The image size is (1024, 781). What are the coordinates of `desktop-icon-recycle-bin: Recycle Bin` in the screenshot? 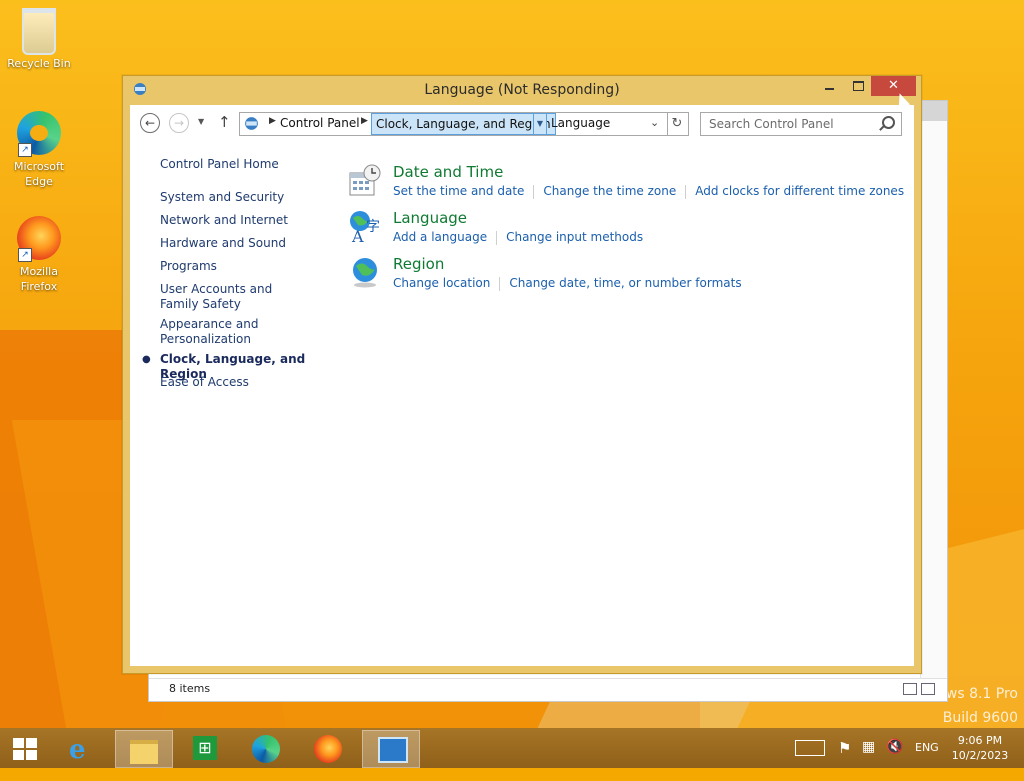 It's located at (39, 39).